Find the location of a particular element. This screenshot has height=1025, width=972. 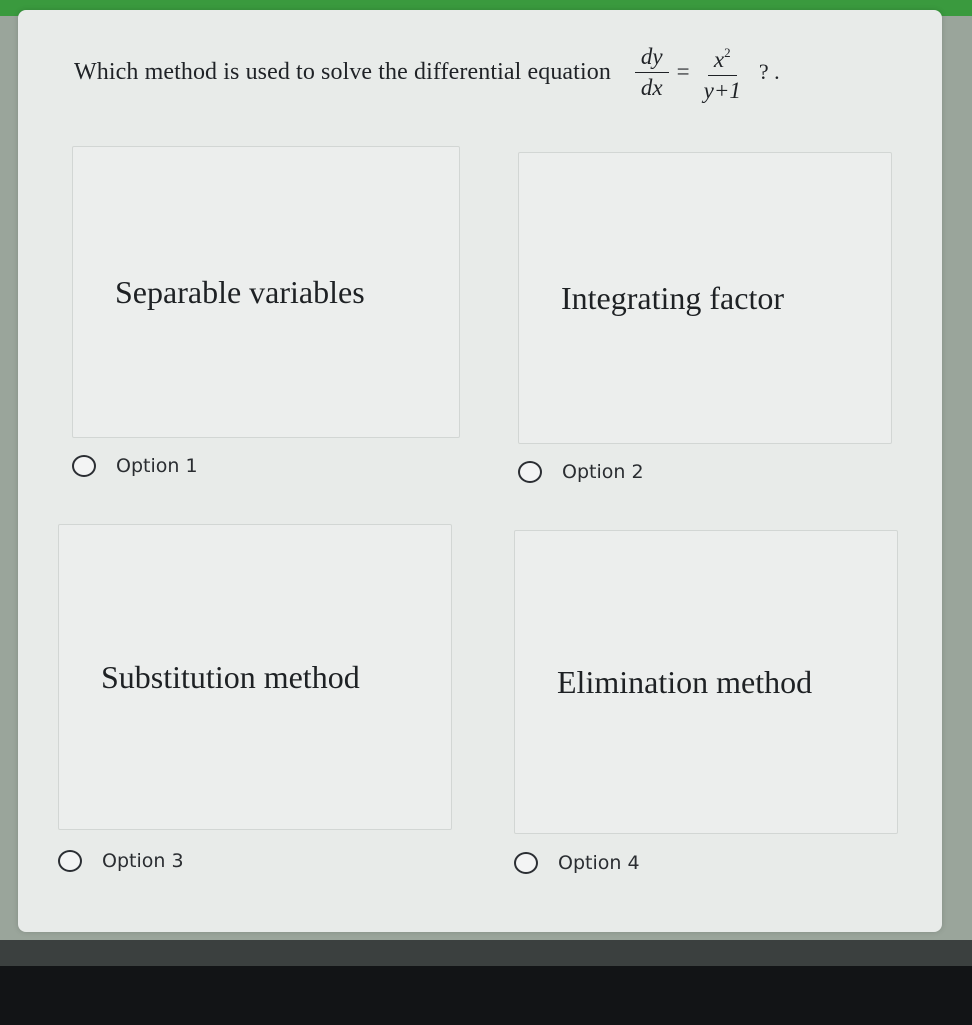

rhs-exponent: 2 is located at coordinates (727, 52).